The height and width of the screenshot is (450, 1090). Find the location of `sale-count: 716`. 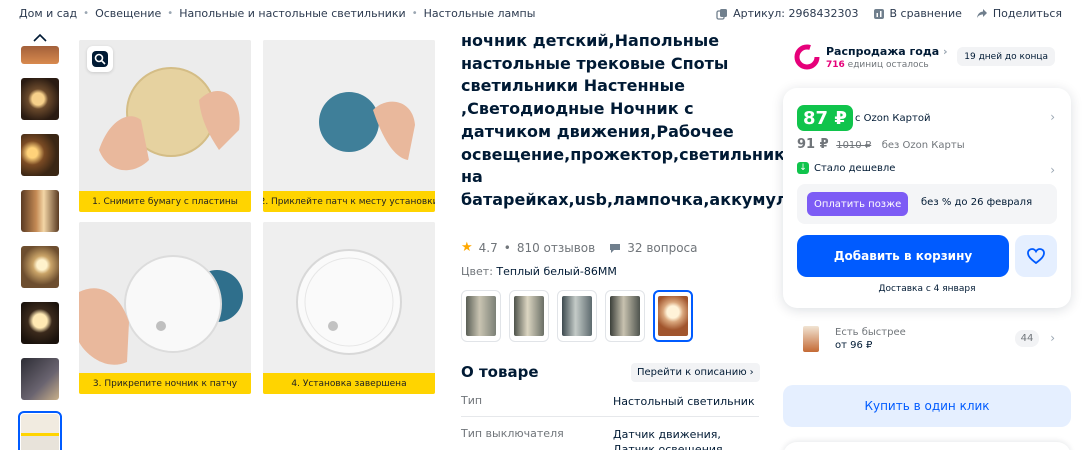

sale-count: 716 is located at coordinates (835, 64).